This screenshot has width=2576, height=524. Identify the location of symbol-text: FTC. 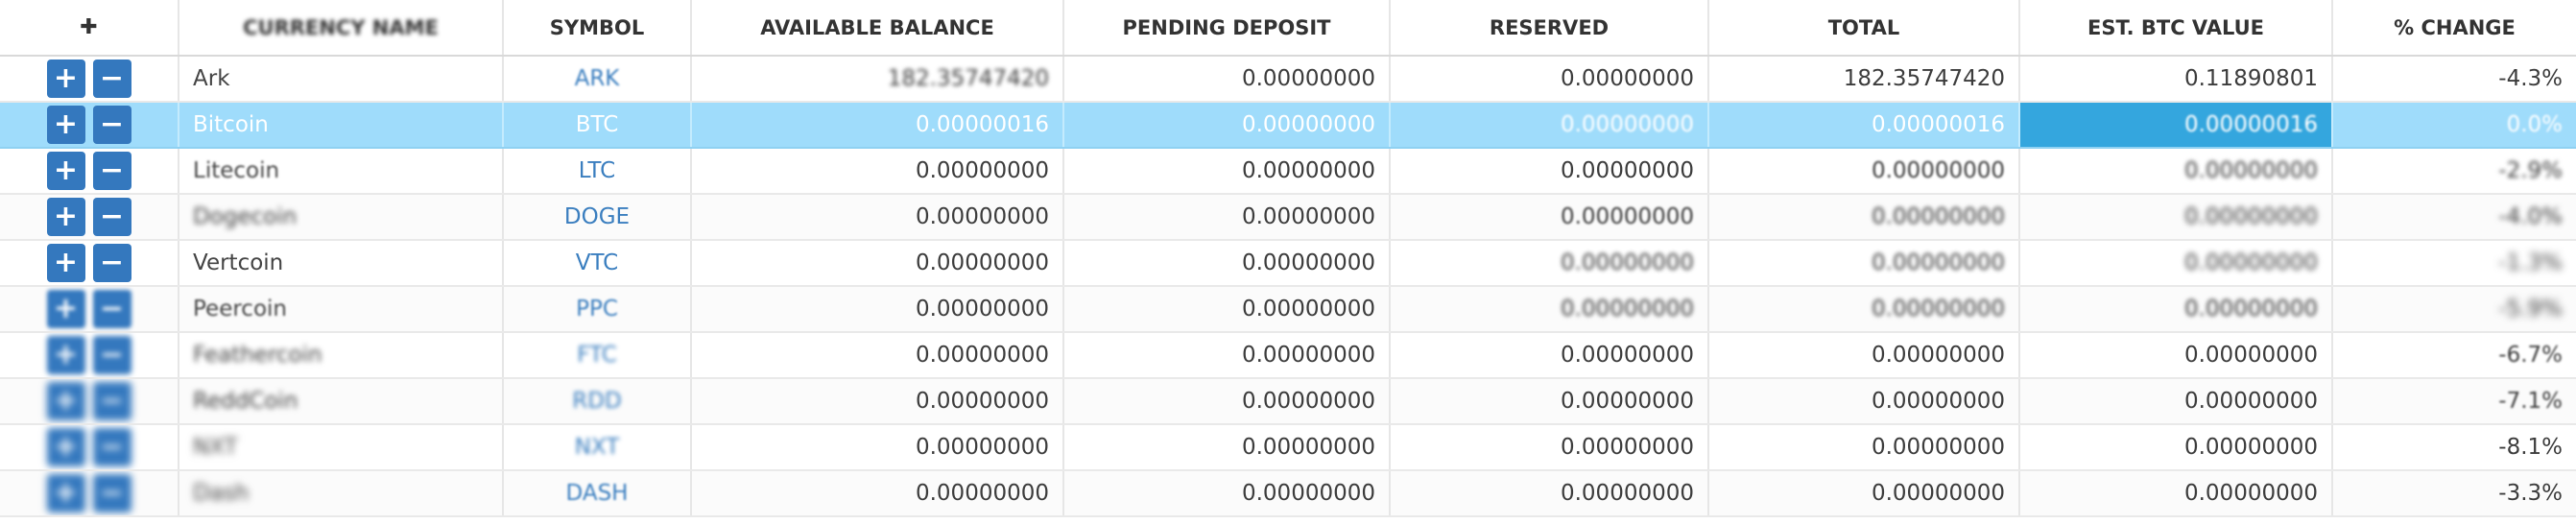
(597, 355).